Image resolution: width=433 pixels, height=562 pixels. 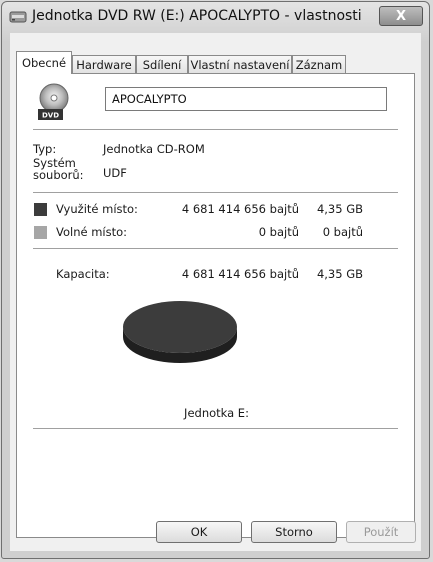 I want to click on close-icon: X, so click(x=401, y=16).